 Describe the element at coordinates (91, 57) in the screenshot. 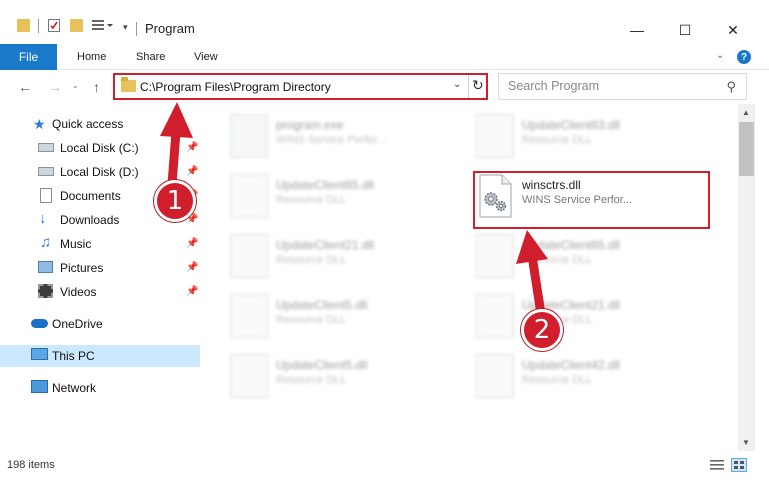

I see `tab-home: Home` at that location.